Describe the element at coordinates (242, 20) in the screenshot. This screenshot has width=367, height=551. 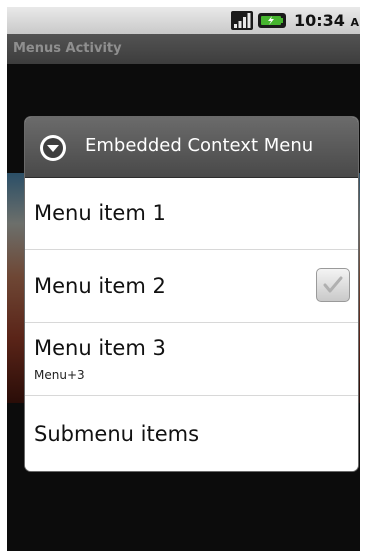
I see `signal-strength-icon` at that location.